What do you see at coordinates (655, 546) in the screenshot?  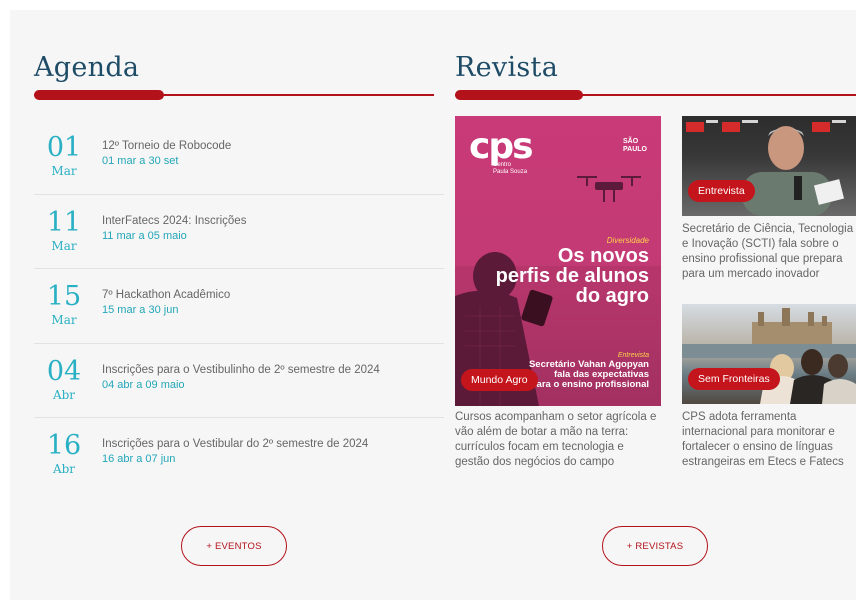 I see `more-magazines-button: + REVISTAS` at bounding box center [655, 546].